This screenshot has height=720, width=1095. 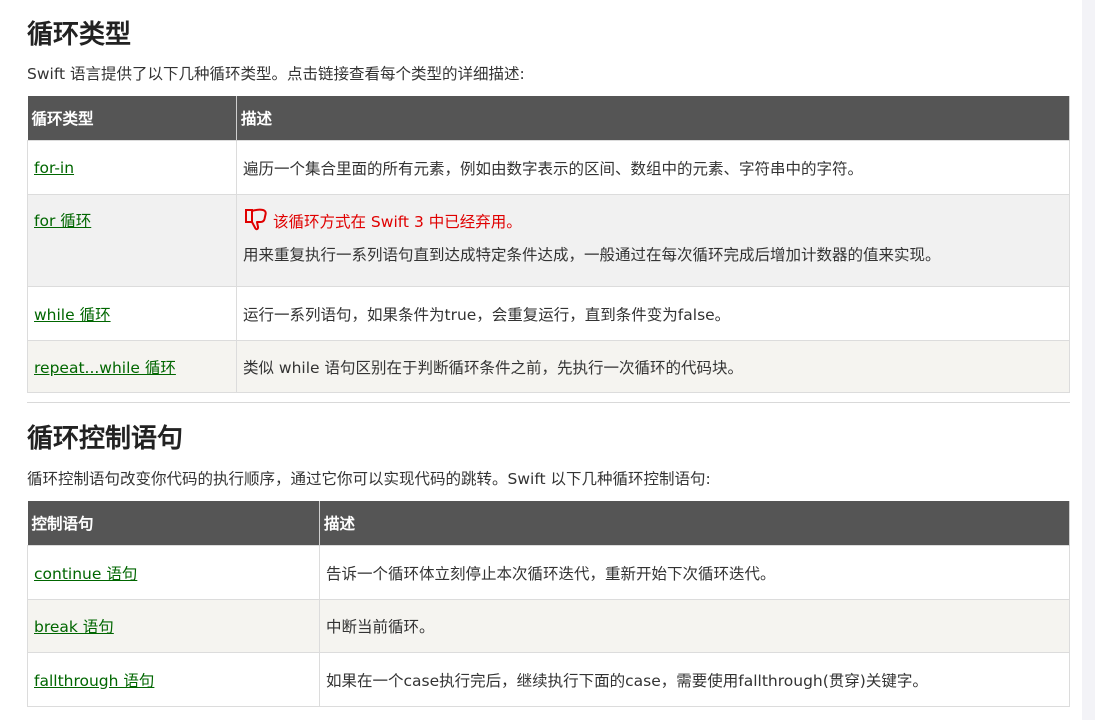 I want to click on table-row: break 语句 中断当前循环。, so click(x=548, y=626).